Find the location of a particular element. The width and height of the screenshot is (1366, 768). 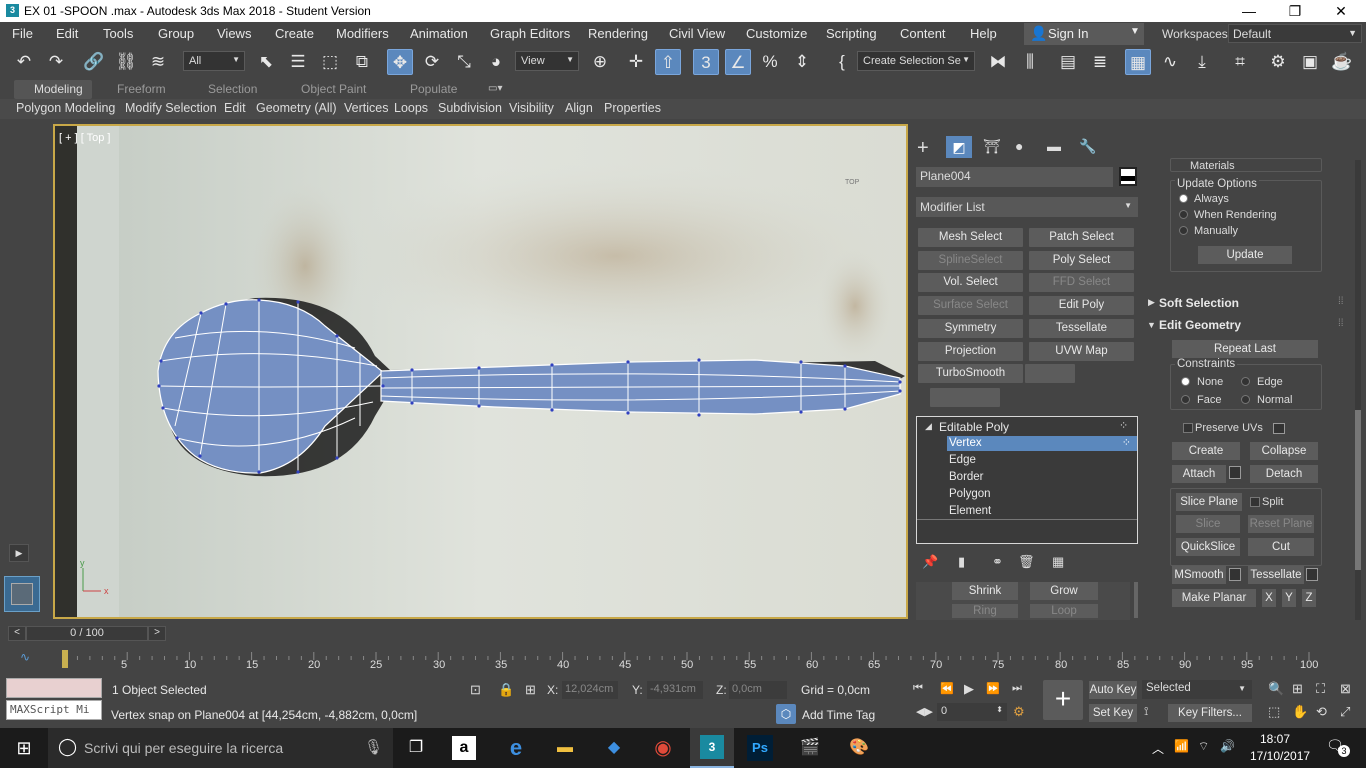

z-coord-field: 0,0cm is located at coordinates (758, 690).